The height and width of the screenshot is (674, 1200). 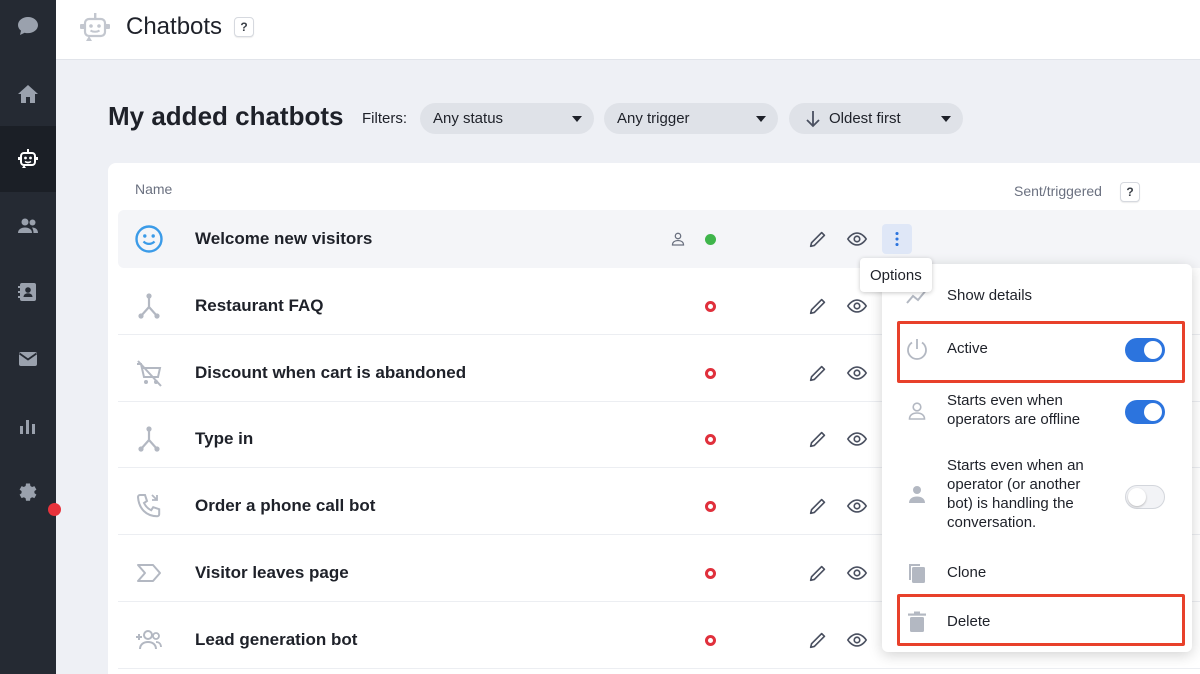 I want to click on status-filter-select: Any status, so click(x=507, y=118).